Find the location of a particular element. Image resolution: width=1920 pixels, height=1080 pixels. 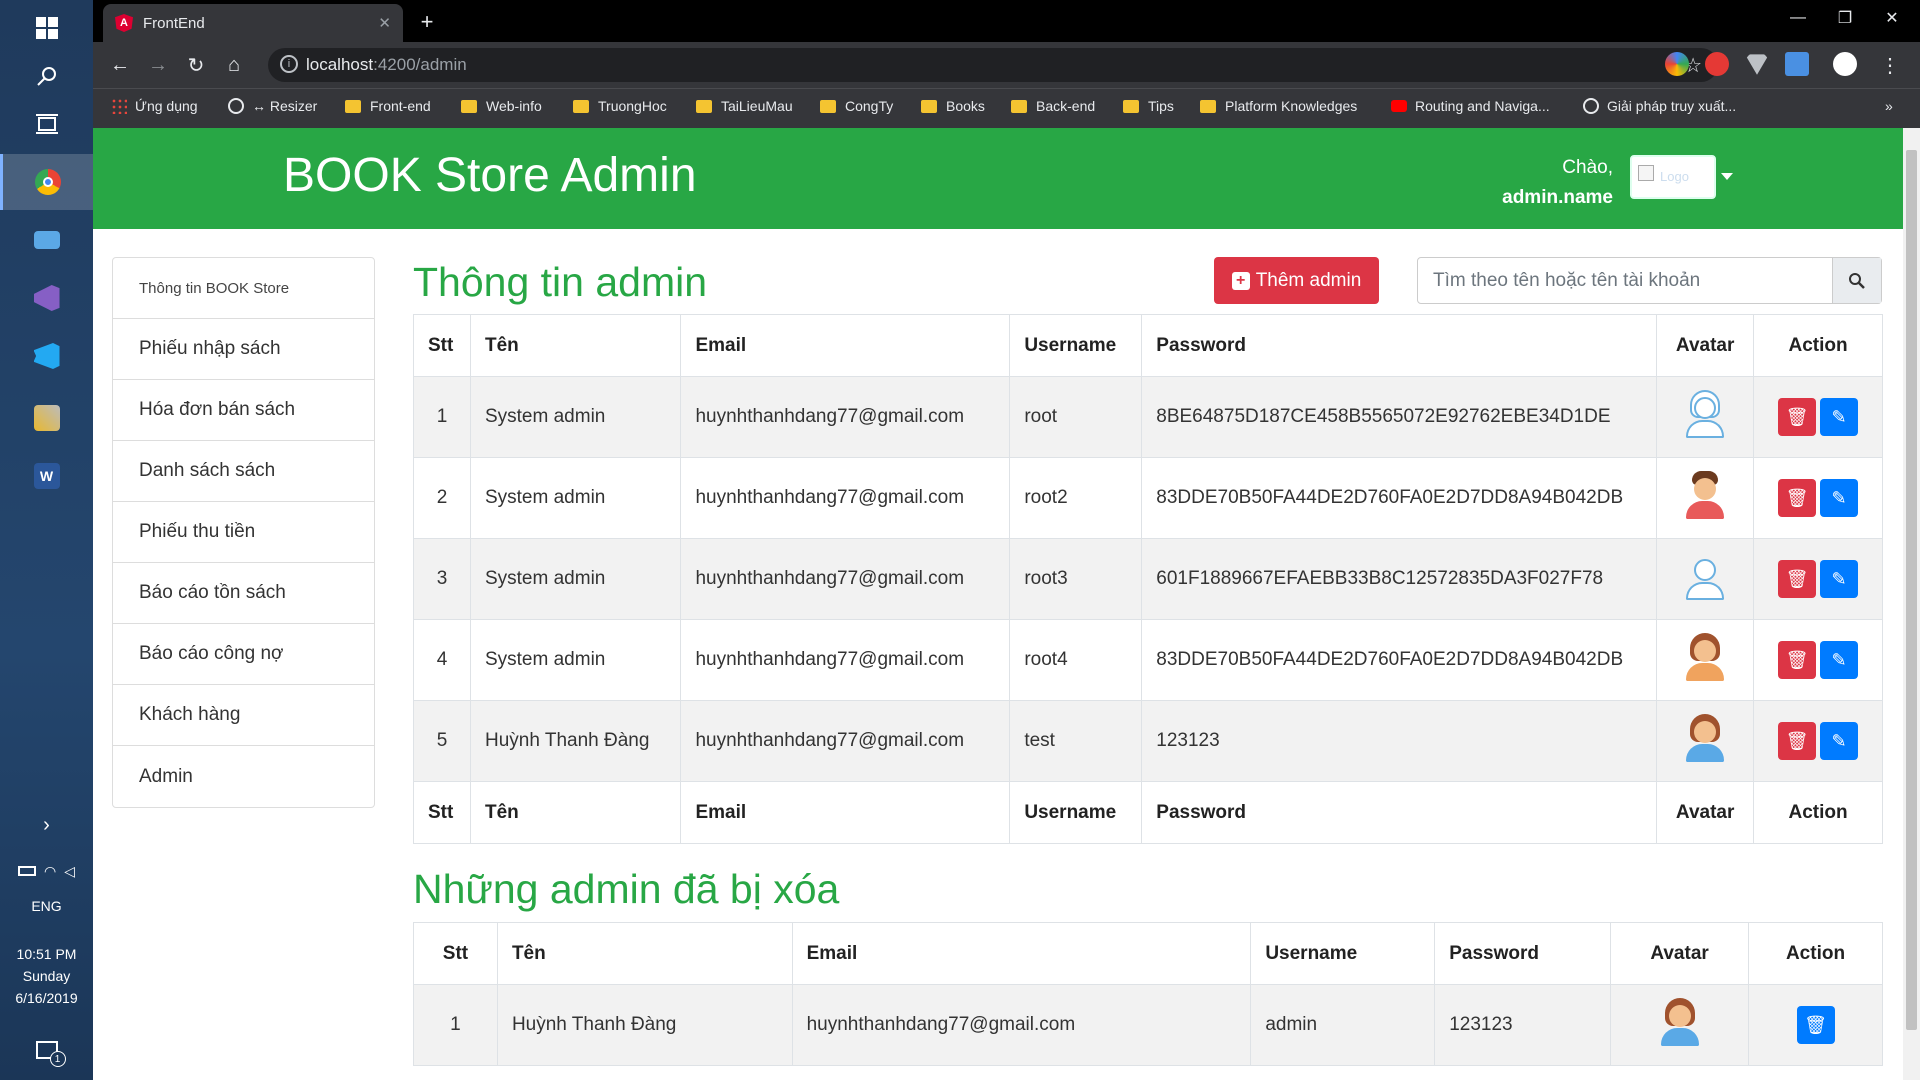

extension-v-icon is located at coordinates (1757, 64).